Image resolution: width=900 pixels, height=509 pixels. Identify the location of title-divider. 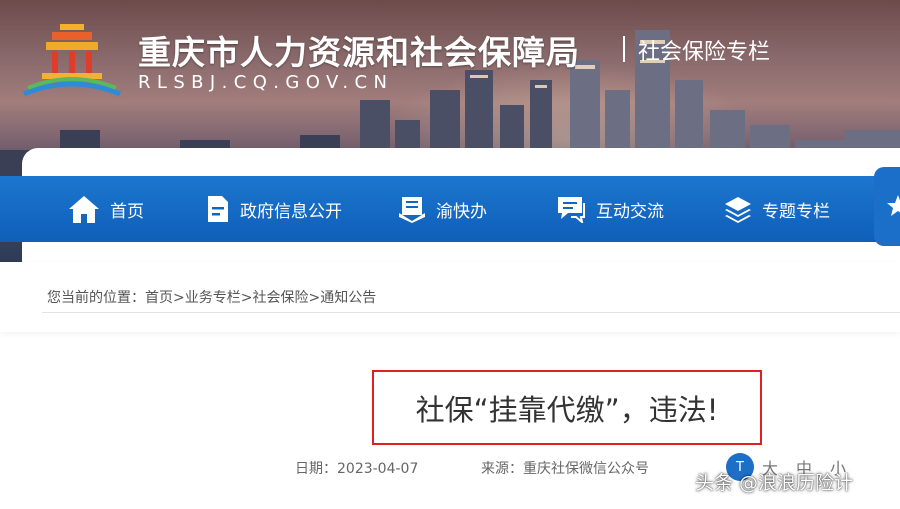
(624, 49).